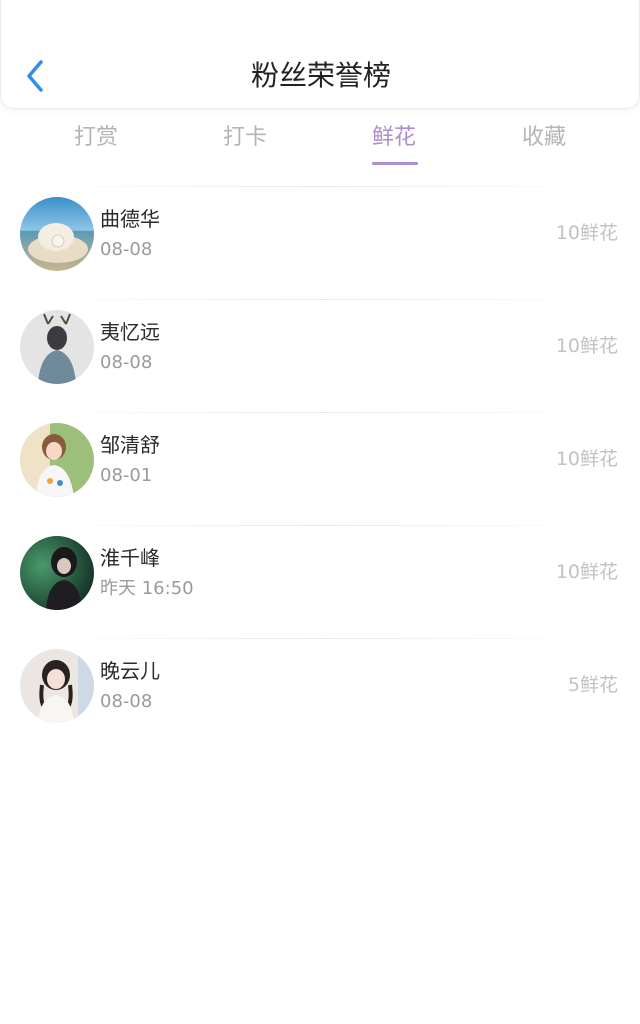 The height and width of the screenshot is (1024, 640). What do you see at coordinates (320, 144) in the screenshot?
I see `tab-bar: 打赏 打卡 鲜花 收藏` at bounding box center [320, 144].